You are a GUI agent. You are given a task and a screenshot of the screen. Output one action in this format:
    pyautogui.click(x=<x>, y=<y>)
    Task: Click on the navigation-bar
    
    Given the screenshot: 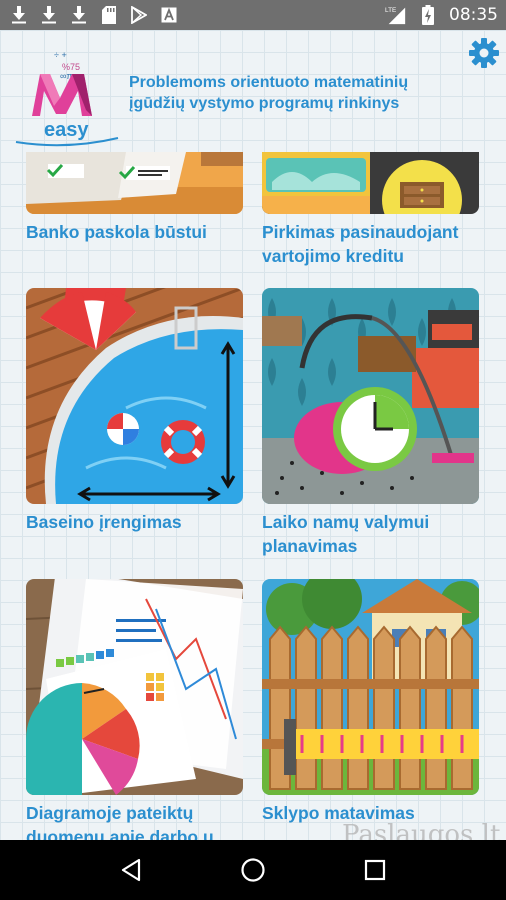 What is the action you would take?
    pyautogui.click(x=253, y=870)
    